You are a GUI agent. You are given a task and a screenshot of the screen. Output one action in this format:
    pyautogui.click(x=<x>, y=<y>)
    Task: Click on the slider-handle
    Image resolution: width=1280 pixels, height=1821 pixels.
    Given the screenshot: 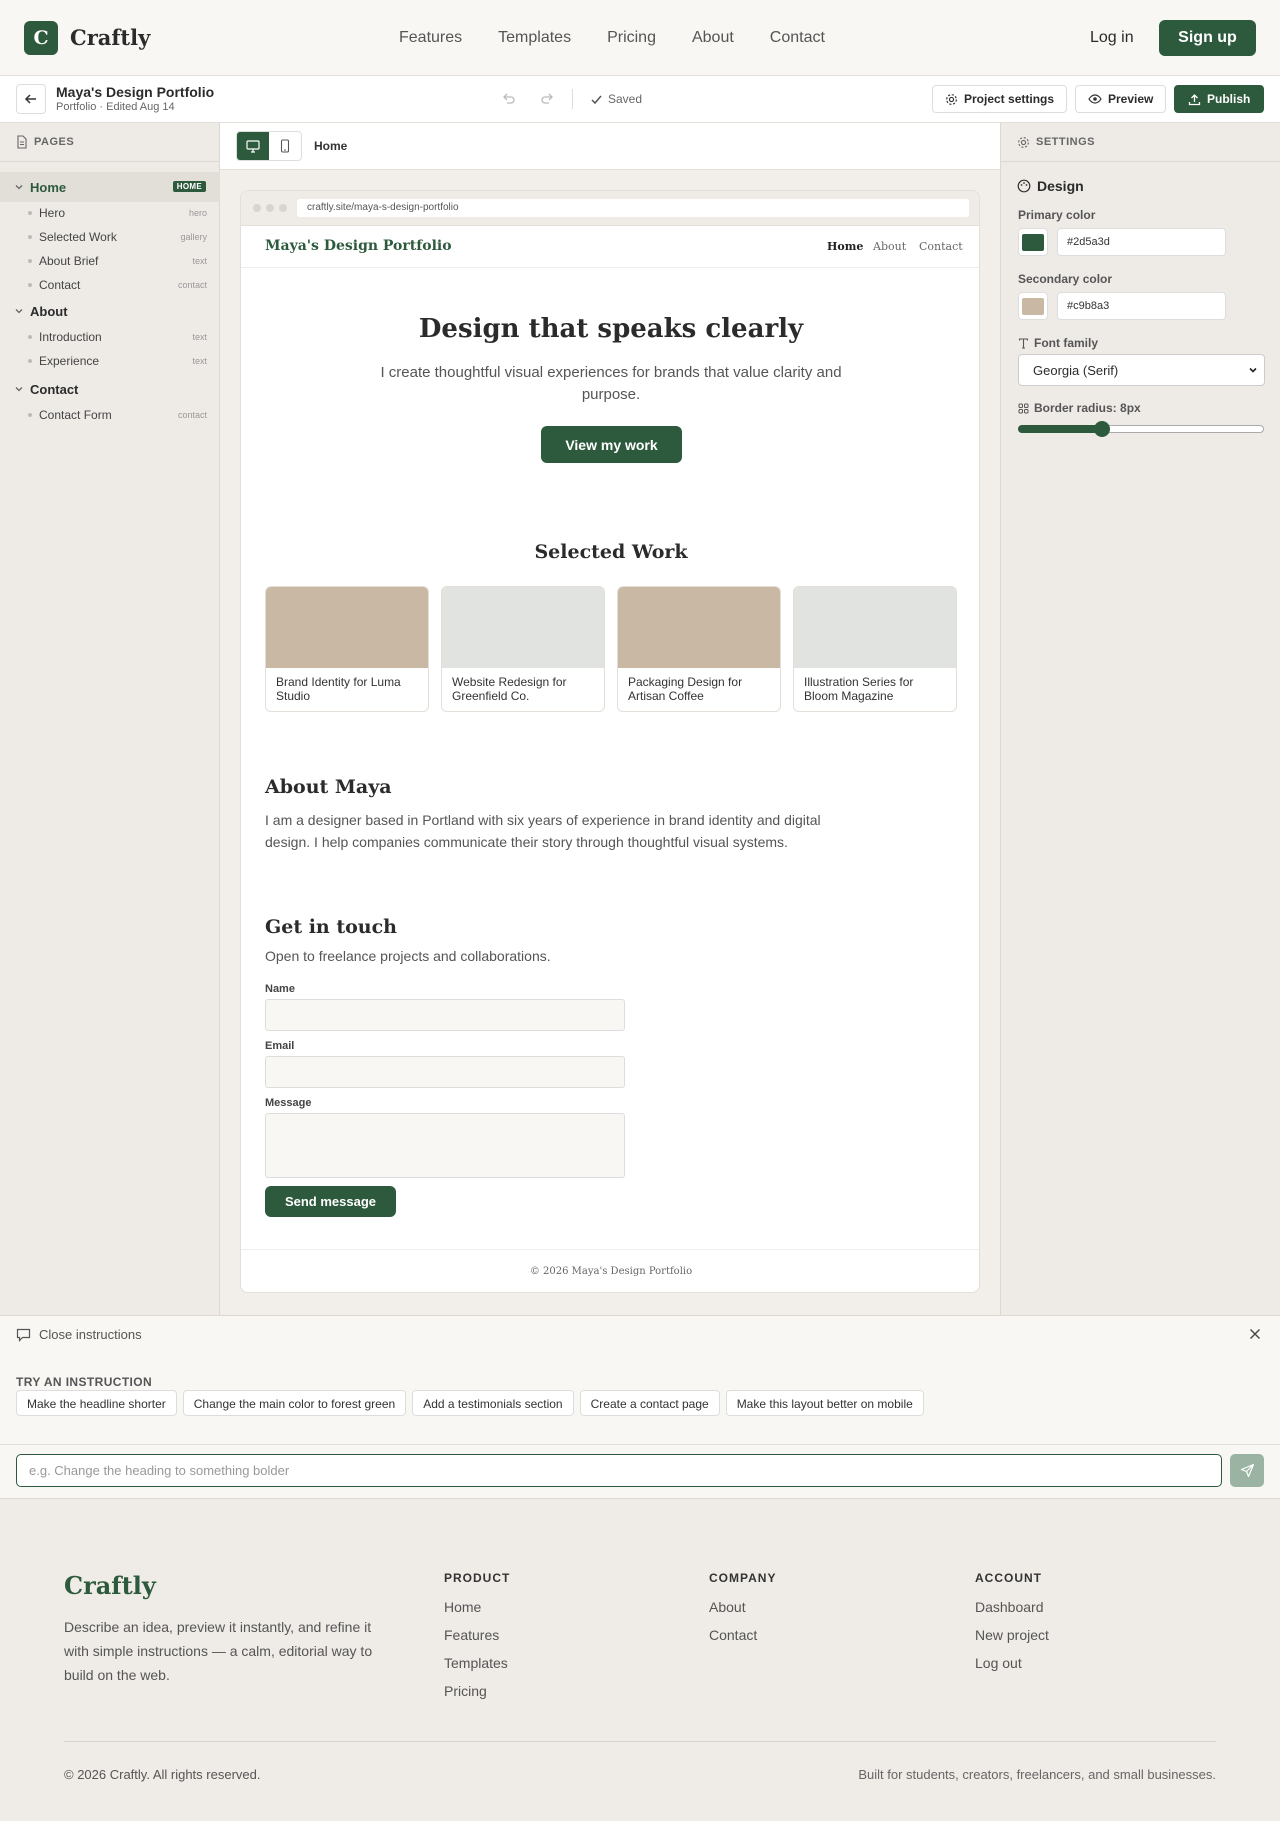 What is the action you would take?
    pyautogui.click(x=1102, y=429)
    